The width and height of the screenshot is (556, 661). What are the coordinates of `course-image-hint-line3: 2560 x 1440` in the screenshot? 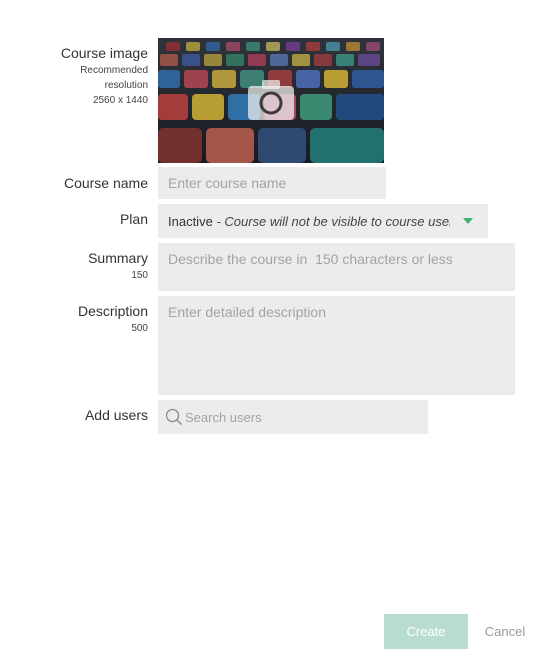 It's located at (120, 100).